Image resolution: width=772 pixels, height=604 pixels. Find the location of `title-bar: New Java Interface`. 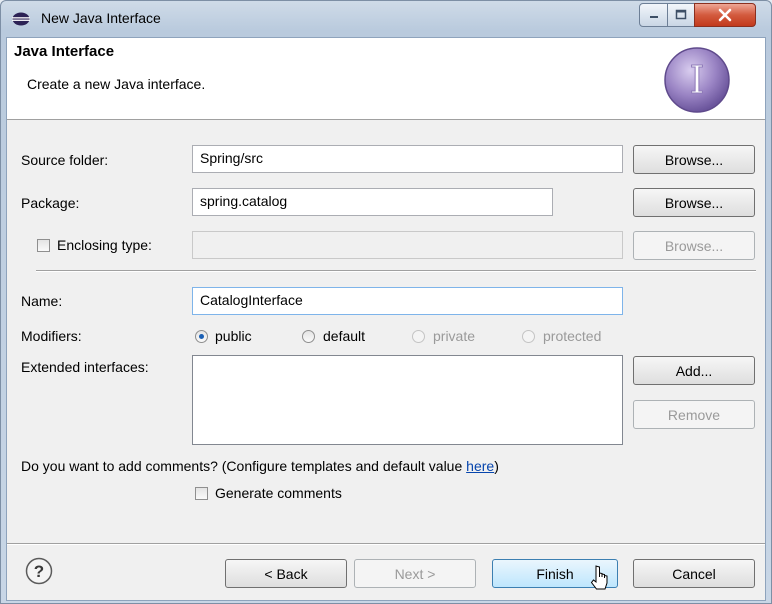

title-bar: New Java Interface is located at coordinates (386, 19).